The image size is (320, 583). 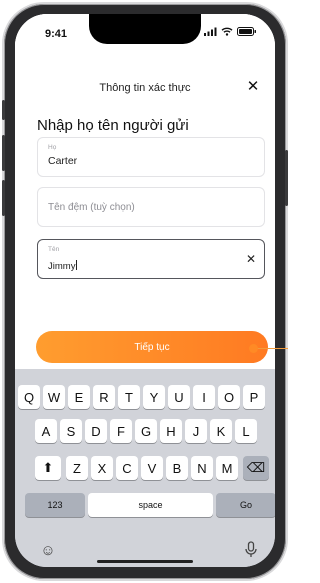 What do you see at coordinates (52, 147) in the screenshot?
I see `last-name-label: Họ` at bounding box center [52, 147].